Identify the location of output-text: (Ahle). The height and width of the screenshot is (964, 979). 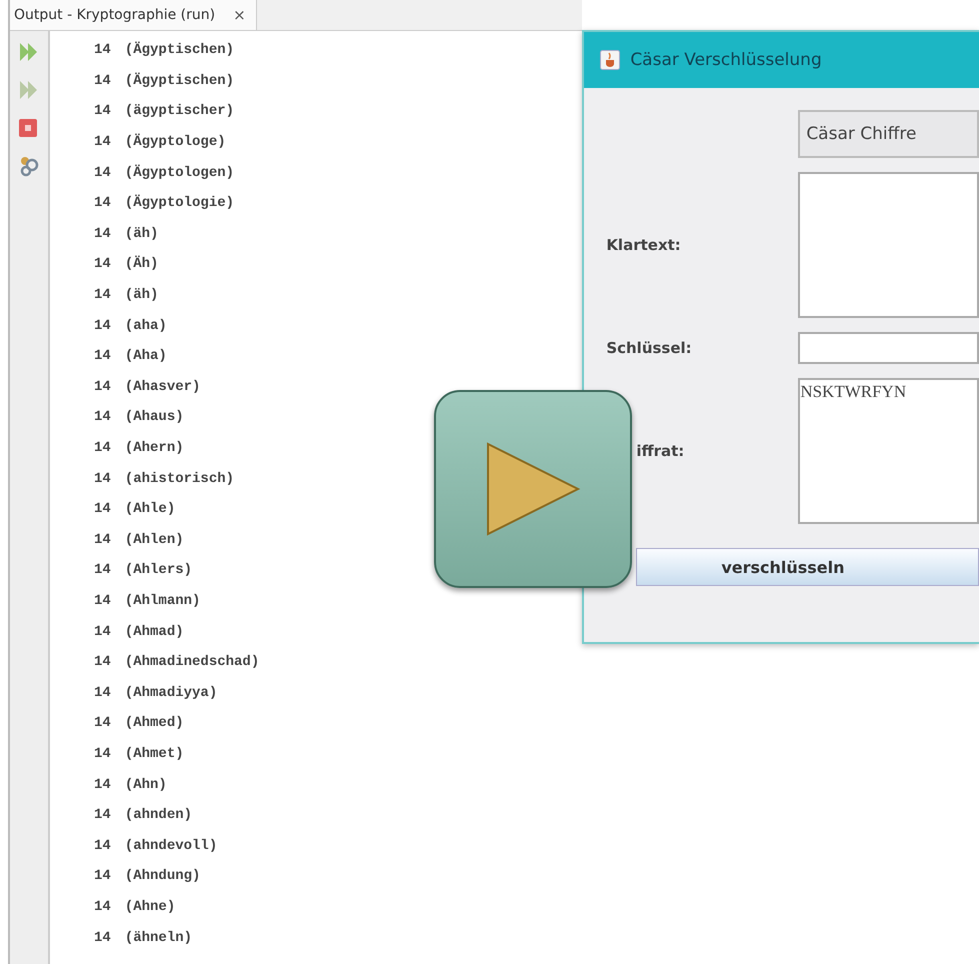
(150, 509).